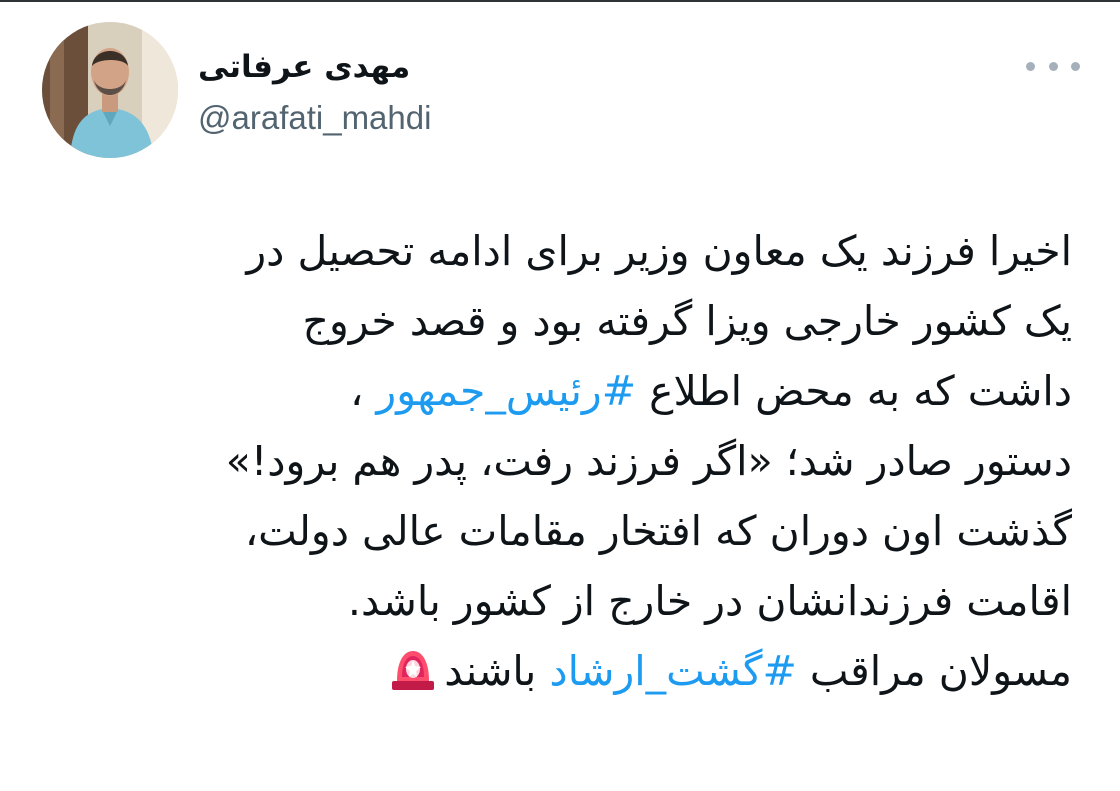 Image resolution: width=1120 pixels, height=791 pixels. Describe the element at coordinates (687, 321) in the screenshot. I see `tweet-line: یک کشور خارجی ویزا گرفته بود و قصد خروج` at that location.